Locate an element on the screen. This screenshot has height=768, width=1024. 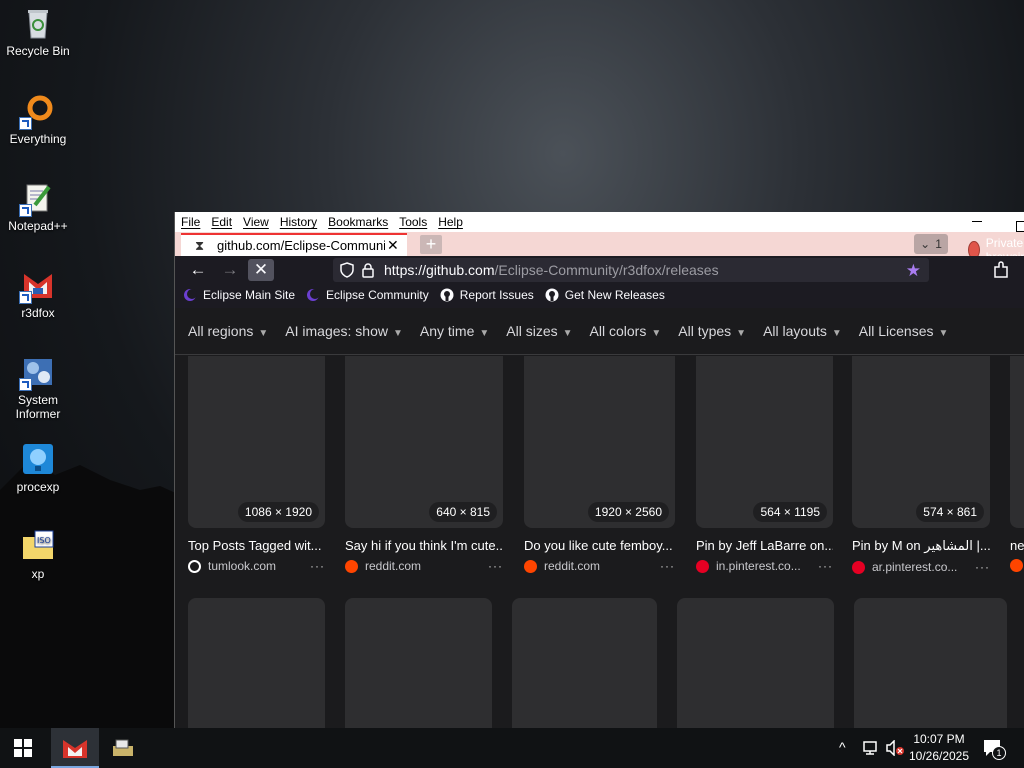
menu-edit: Edit is located at coordinates (221, 222).